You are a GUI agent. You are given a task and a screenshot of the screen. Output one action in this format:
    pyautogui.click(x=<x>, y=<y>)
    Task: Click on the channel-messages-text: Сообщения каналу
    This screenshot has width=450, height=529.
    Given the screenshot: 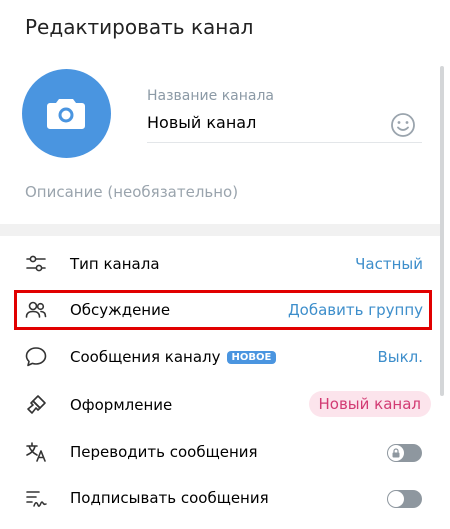 What is the action you would take?
    pyautogui.click(x=145, y=357)
    